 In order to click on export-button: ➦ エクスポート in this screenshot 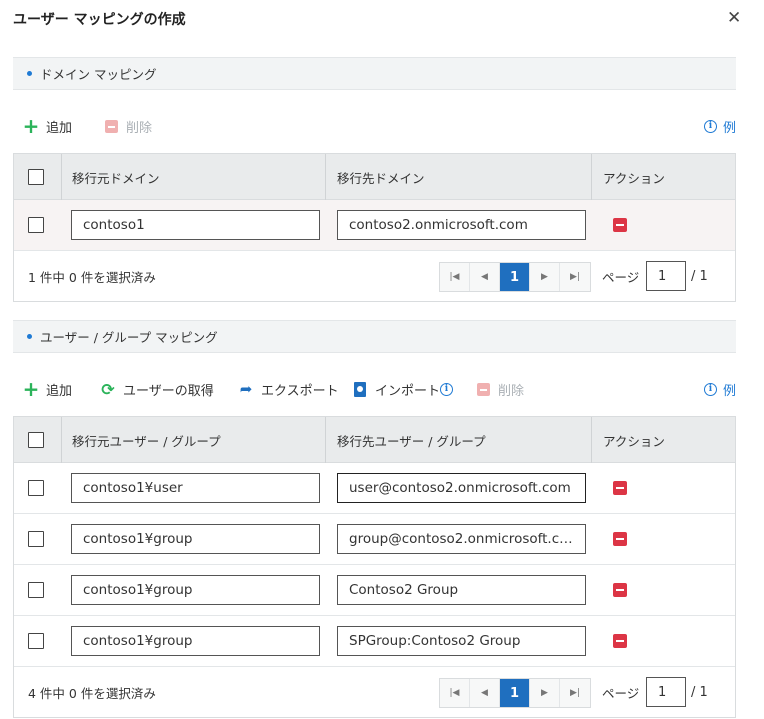, I will do `click(288, 389)`.